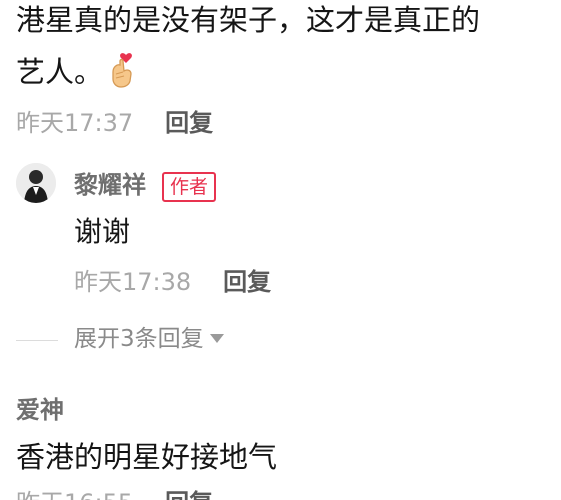 This screenshot has width=561, height=500. I want to click on comment-text-line: 艺人。, so click(76, 72).